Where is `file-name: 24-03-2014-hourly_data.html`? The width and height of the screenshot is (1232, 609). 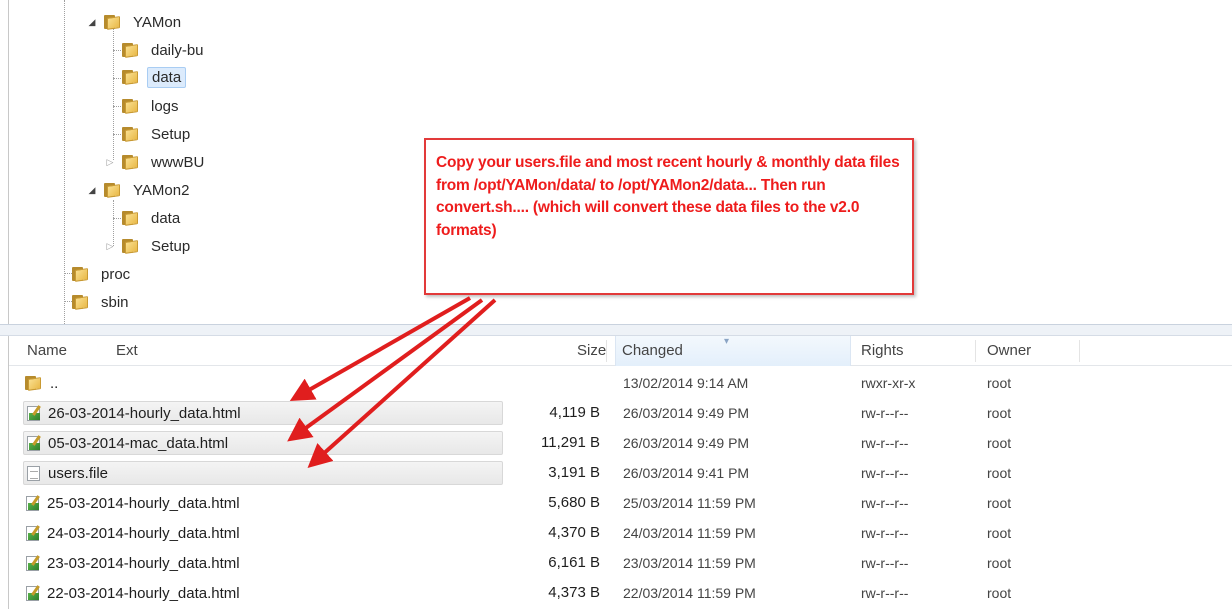
file-name: 24-03-2014-hourly_data.html is located at coordinates (143, 533).